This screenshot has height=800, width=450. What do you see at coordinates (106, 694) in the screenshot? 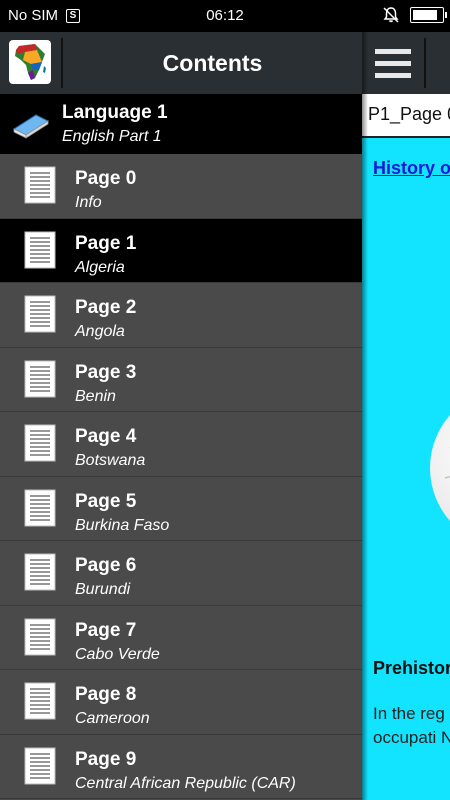
I see `page-item-title: Page 8` at bounding box center [106, 694].